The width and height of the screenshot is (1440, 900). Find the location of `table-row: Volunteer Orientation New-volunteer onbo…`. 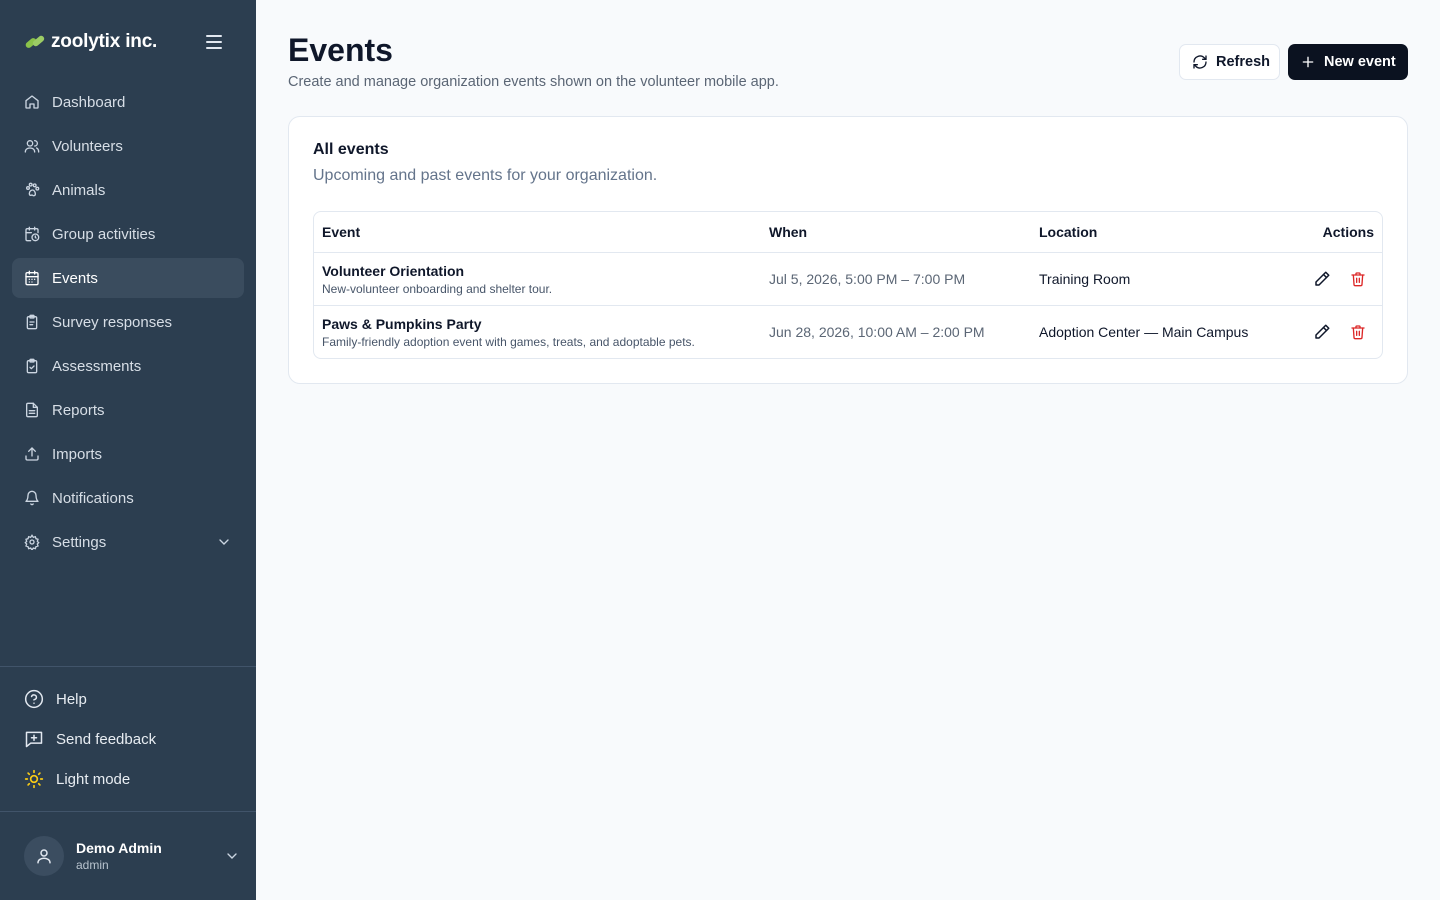

table-row: Volunteer Orientation New-volunteer onbo… is located at coordinates (848, 279).